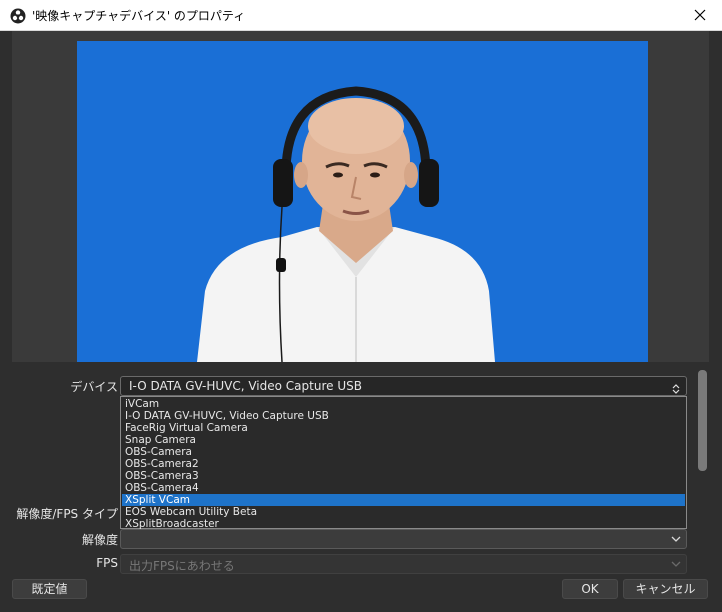  Describe the element at coordinates (702, 420) in the screenshot. I see `properties-scrollbar` at that location.